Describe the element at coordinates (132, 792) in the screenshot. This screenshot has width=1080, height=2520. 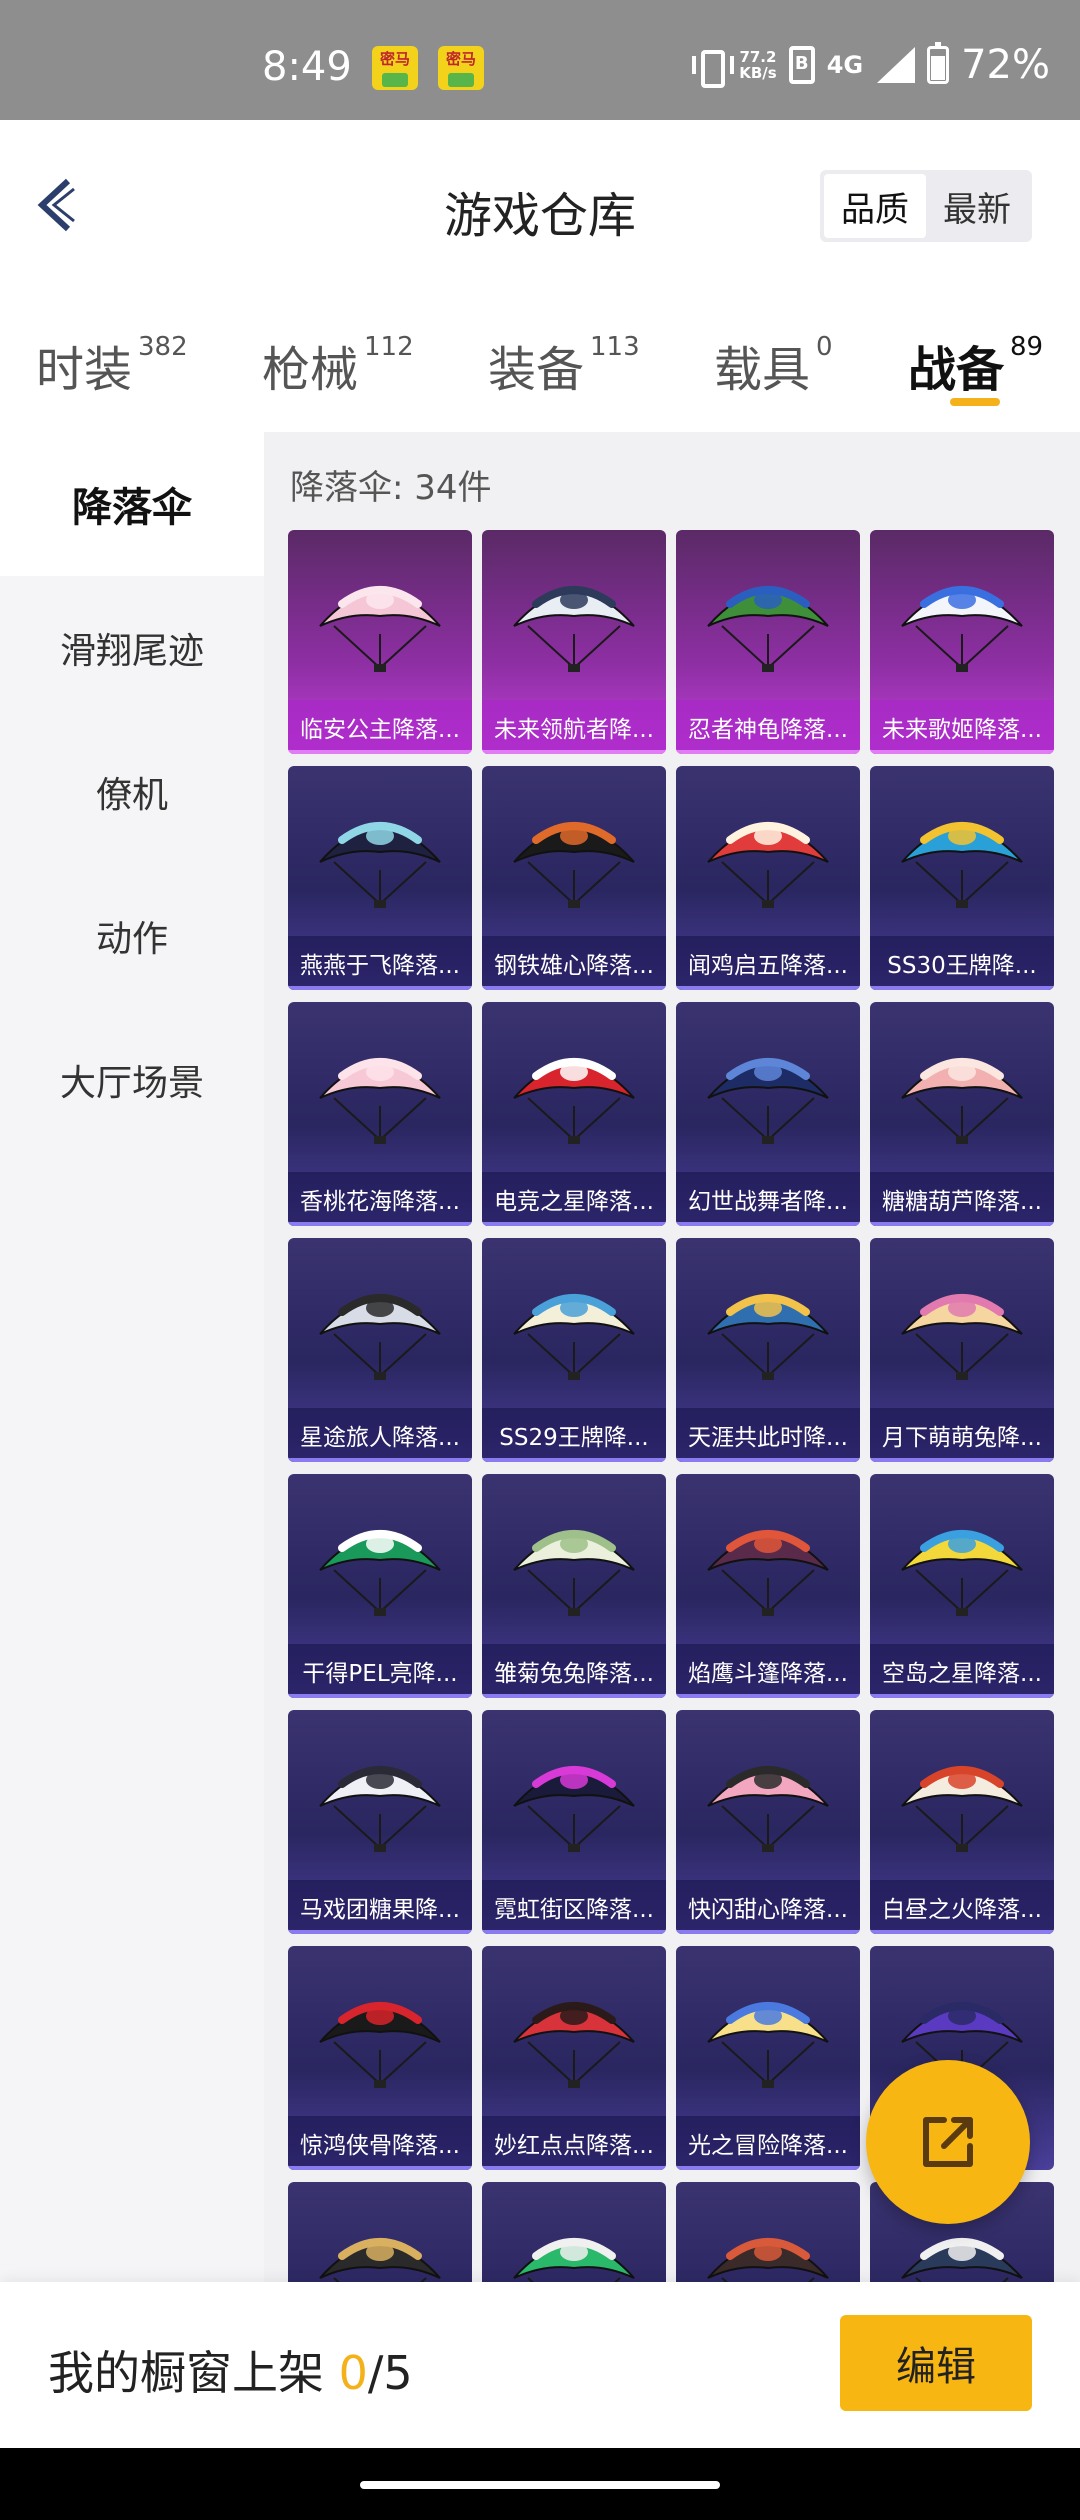
I see `sidebar-item-wingman: 僚机` at that location.